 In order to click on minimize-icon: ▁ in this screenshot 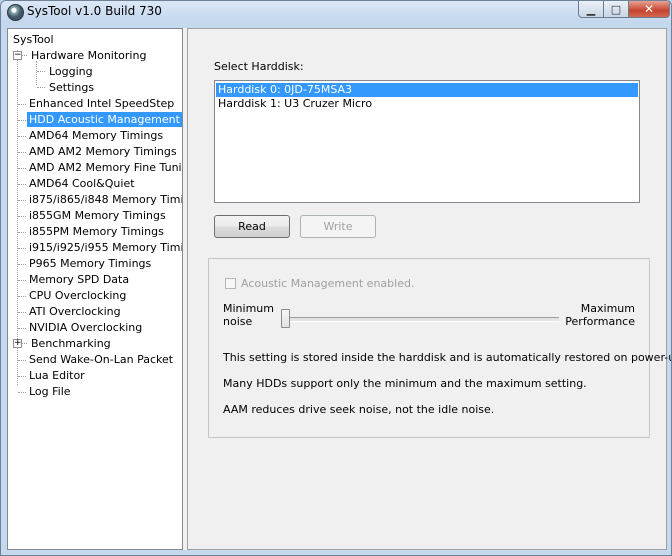, I will do `click(591, 9)`.